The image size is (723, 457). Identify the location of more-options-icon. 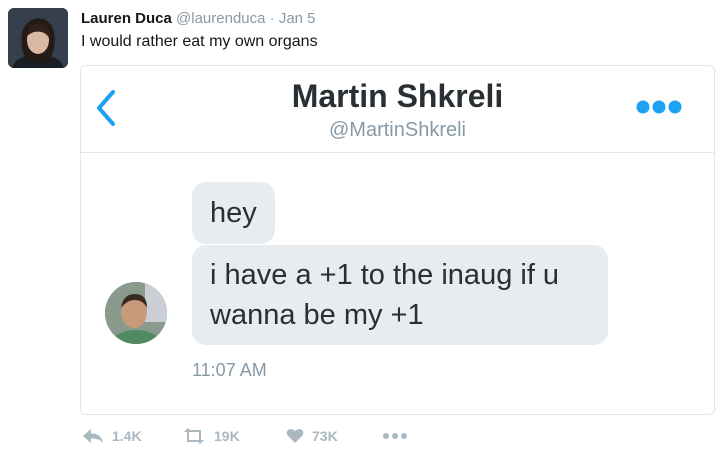
(659, 107).